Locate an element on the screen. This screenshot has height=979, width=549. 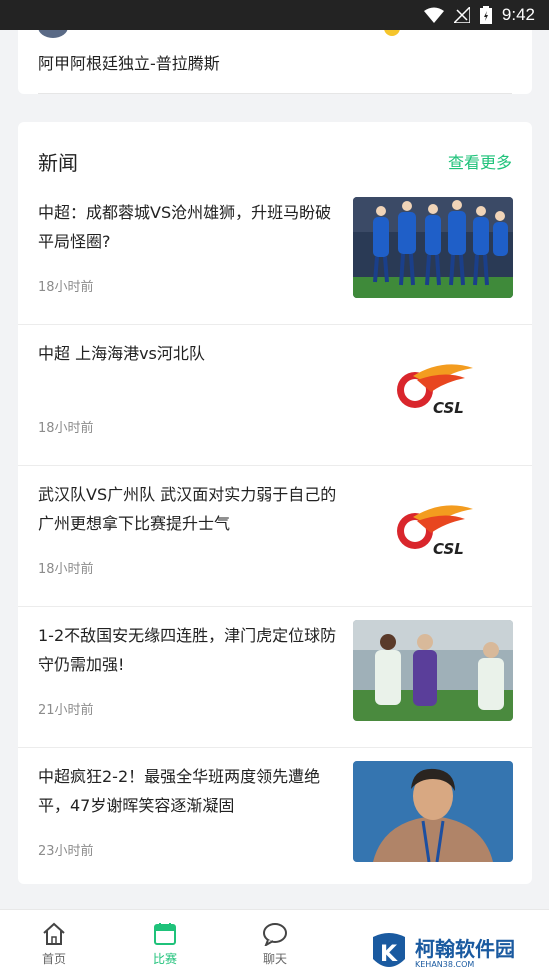
nav-home-label: 首页 is located at coordinates (53, 959).